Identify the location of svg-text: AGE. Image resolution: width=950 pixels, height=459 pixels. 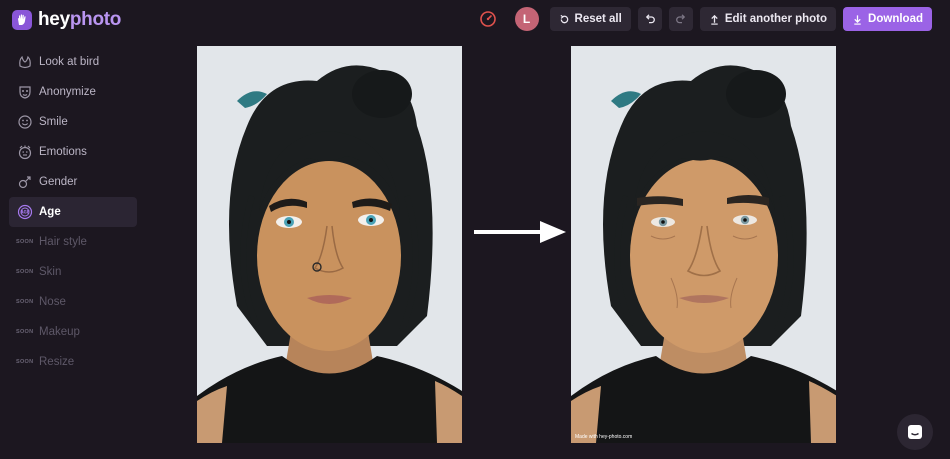
(24, 212).